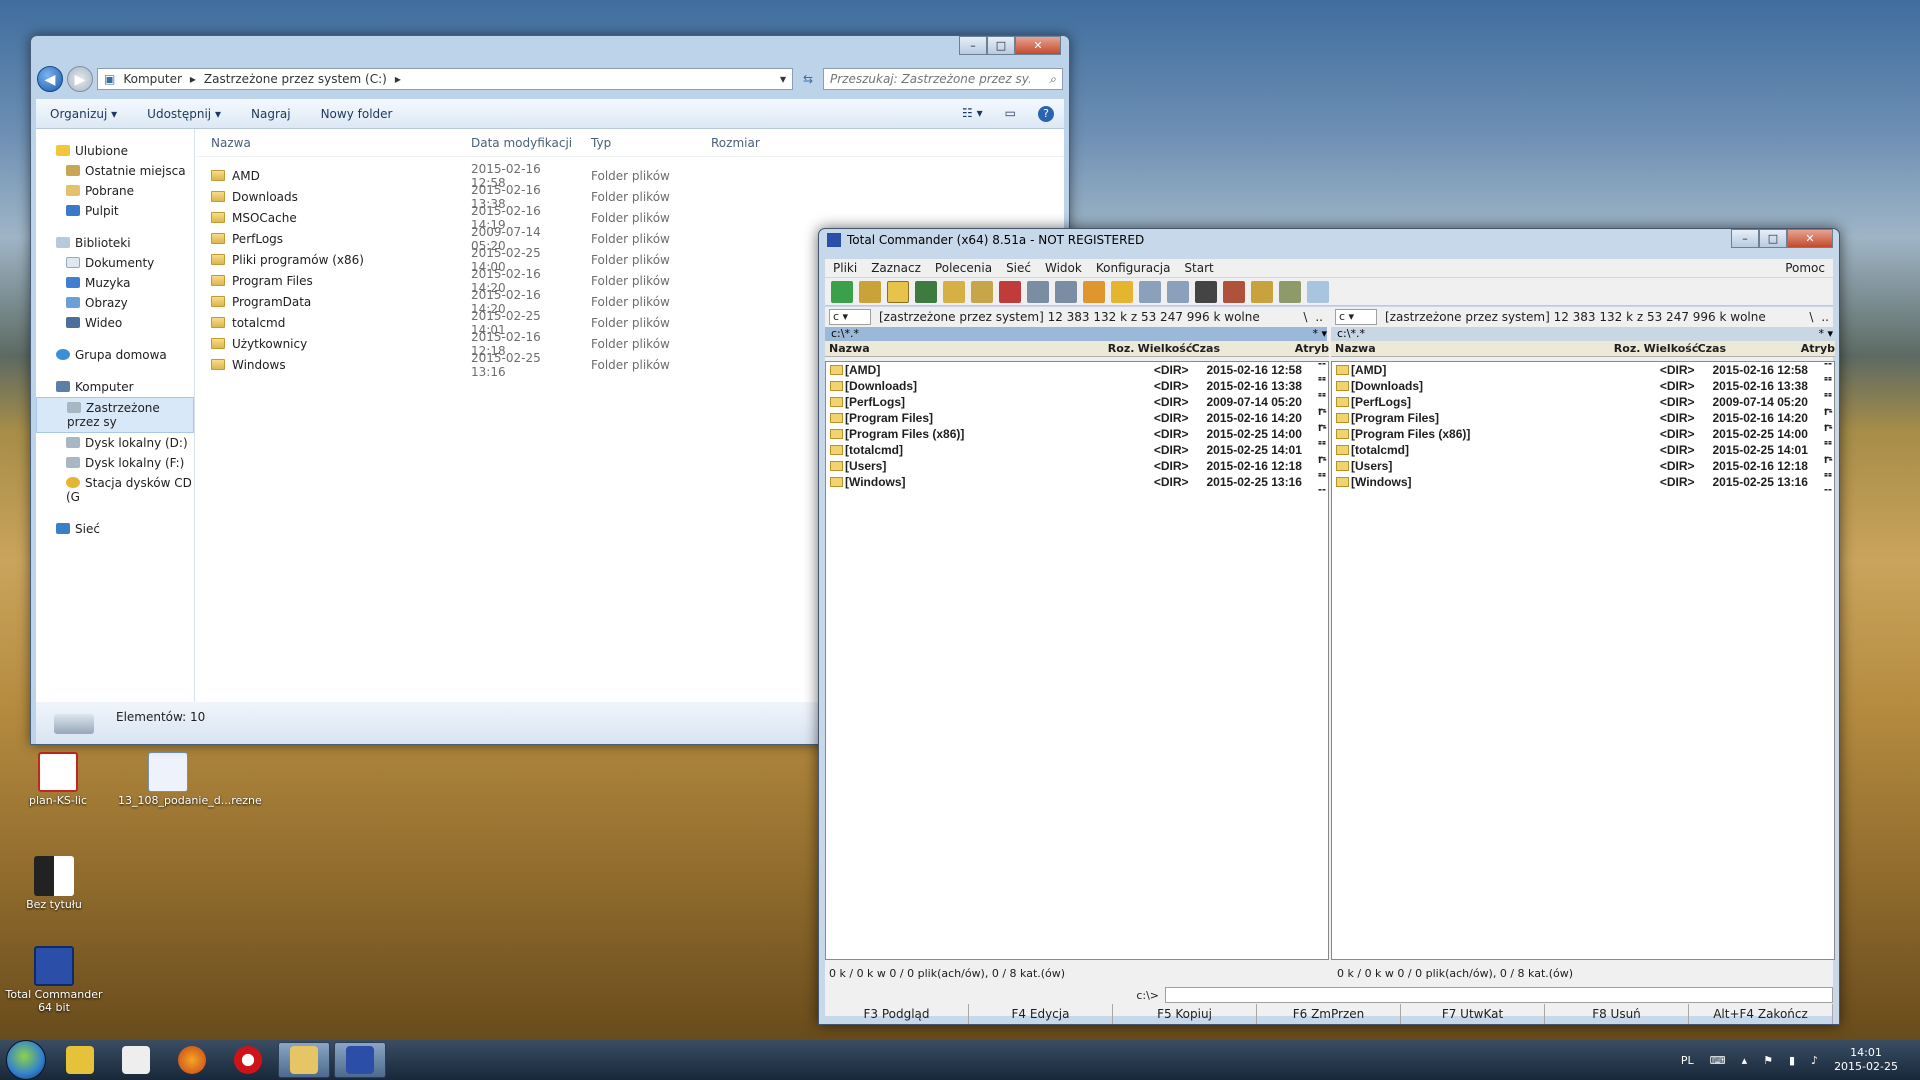 Image resolution: width=1920 pixels, height=1080 pixels. I want to click on back-arrow-icon, so click(1038, 291).